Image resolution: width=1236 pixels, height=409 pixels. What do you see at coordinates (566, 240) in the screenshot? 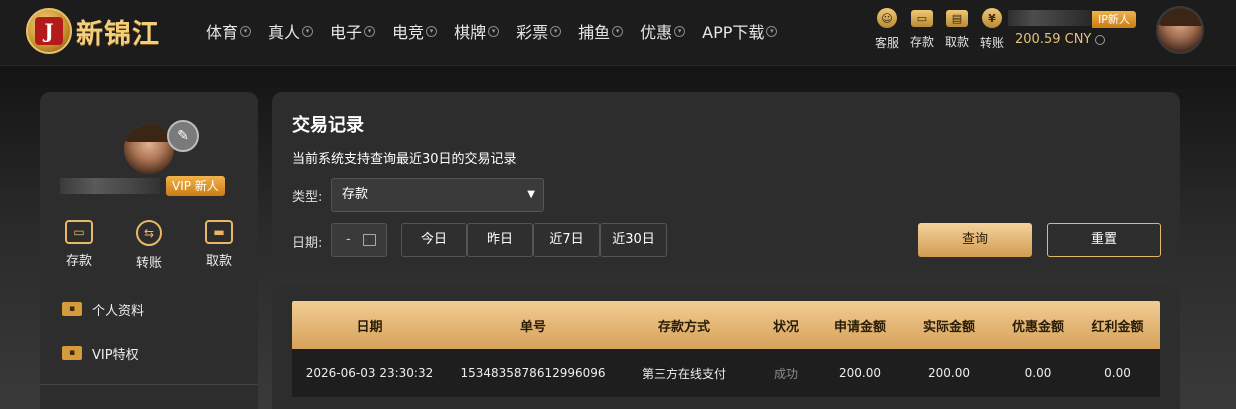
I see `range-7days-button: 近7日` at bounding box center [566, 240].